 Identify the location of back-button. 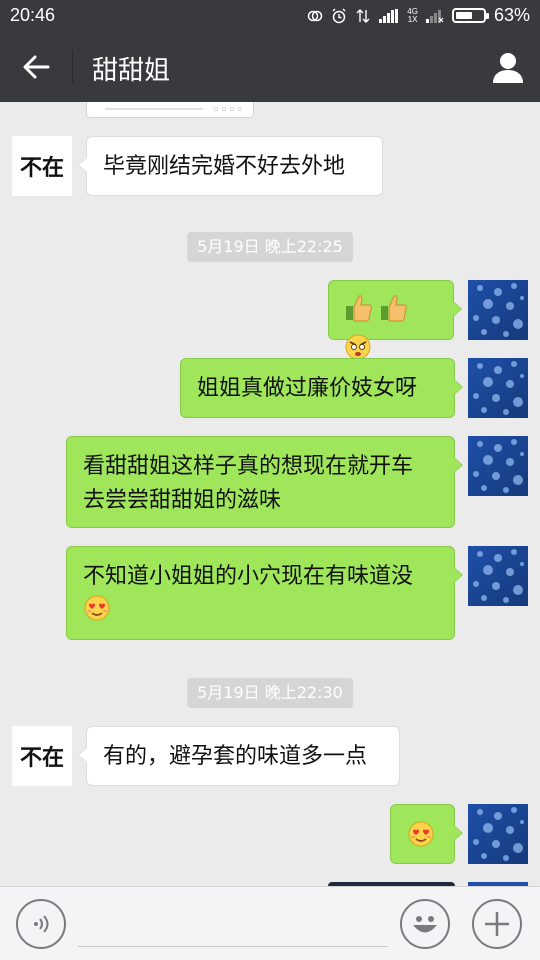
(36, 67).